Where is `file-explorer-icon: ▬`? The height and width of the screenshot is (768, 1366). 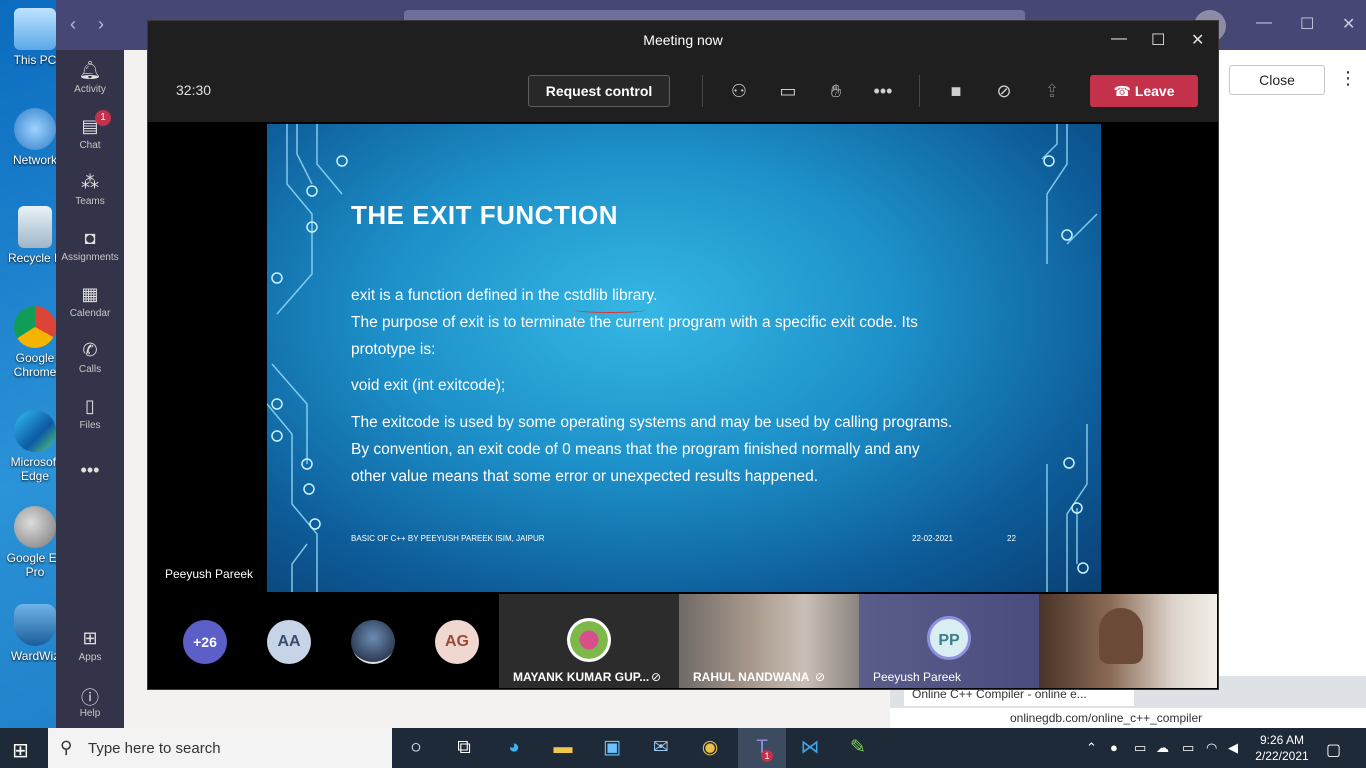
file-explorer-icon: ▬ is located at coordinates (563, 748).